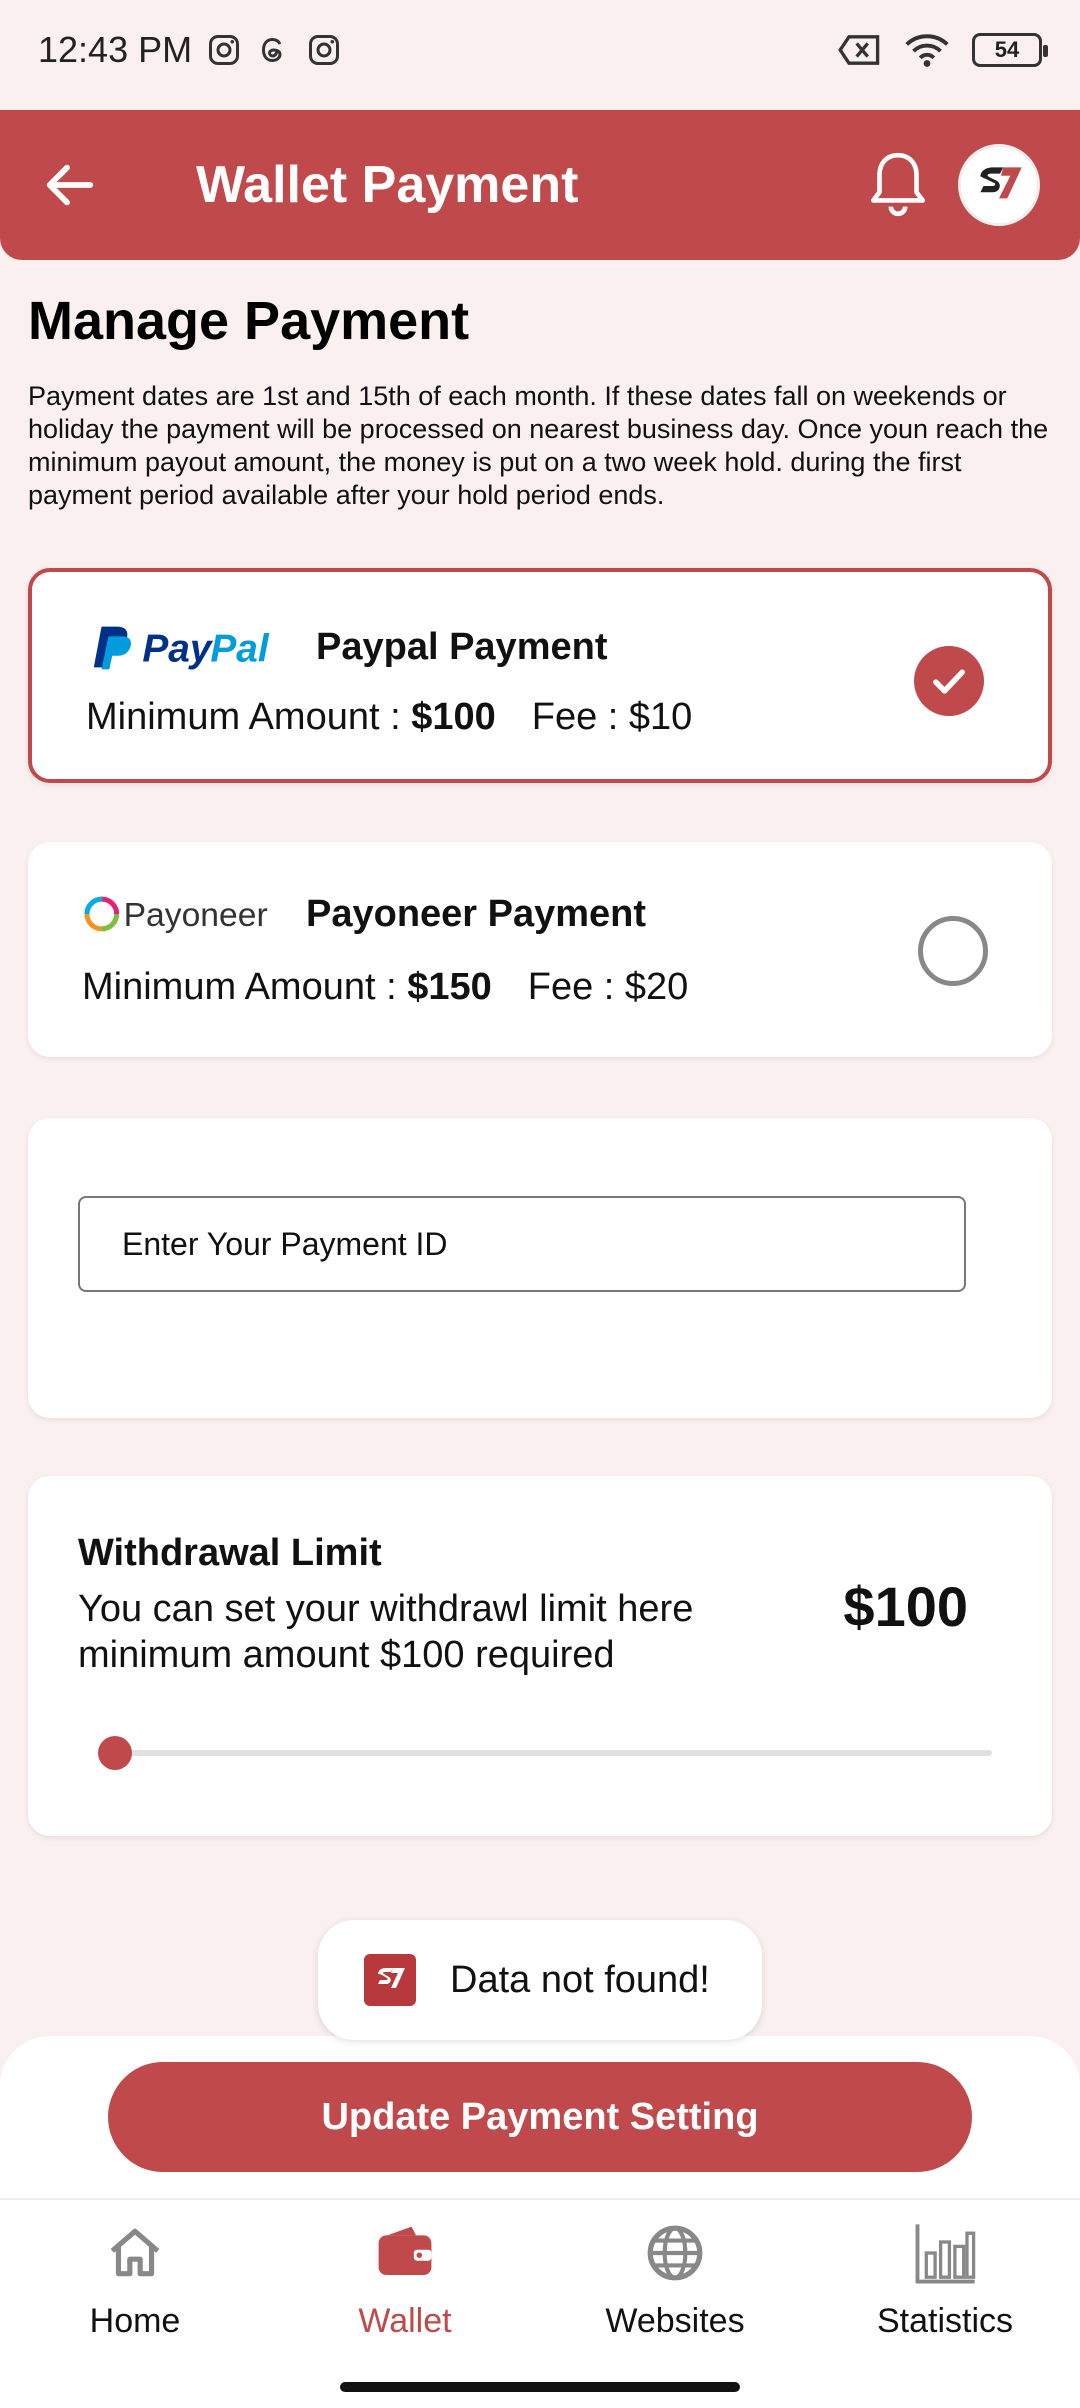 The height and width of the screenshot is (2408, 1080). What do you see at coordinates (449, 987) in the screenshot?
I see `min-amount-value: $150` at bounding box center [449, 987].